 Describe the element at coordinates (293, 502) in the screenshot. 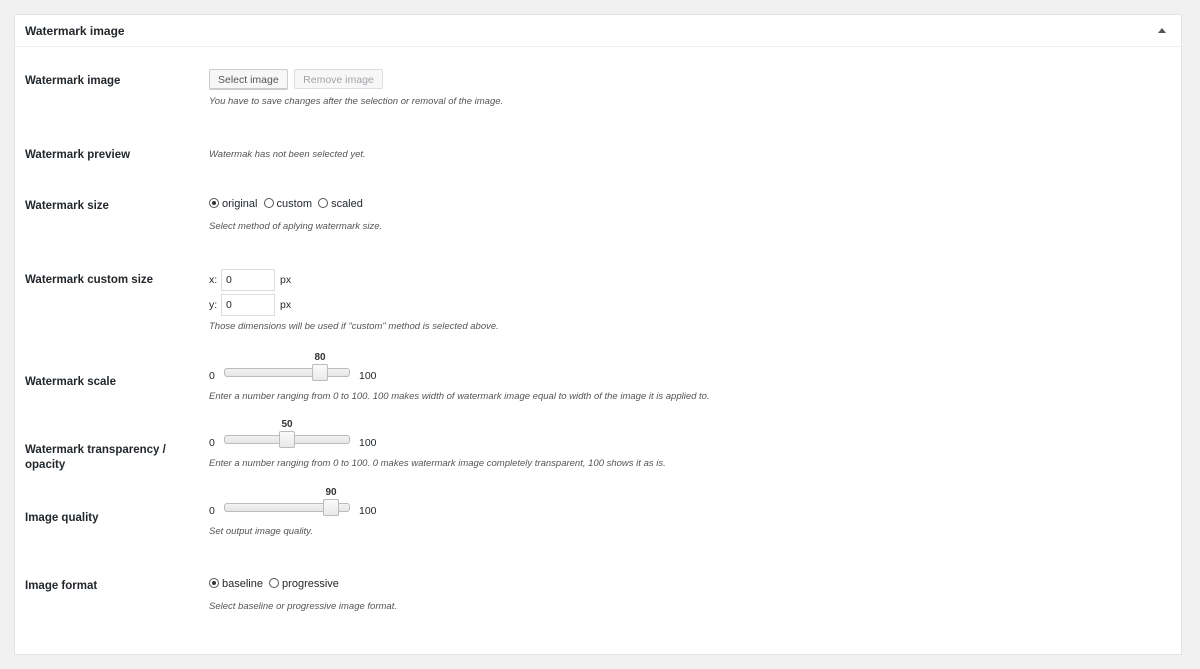

I see `quality-slider: 0 90 100` at that location.